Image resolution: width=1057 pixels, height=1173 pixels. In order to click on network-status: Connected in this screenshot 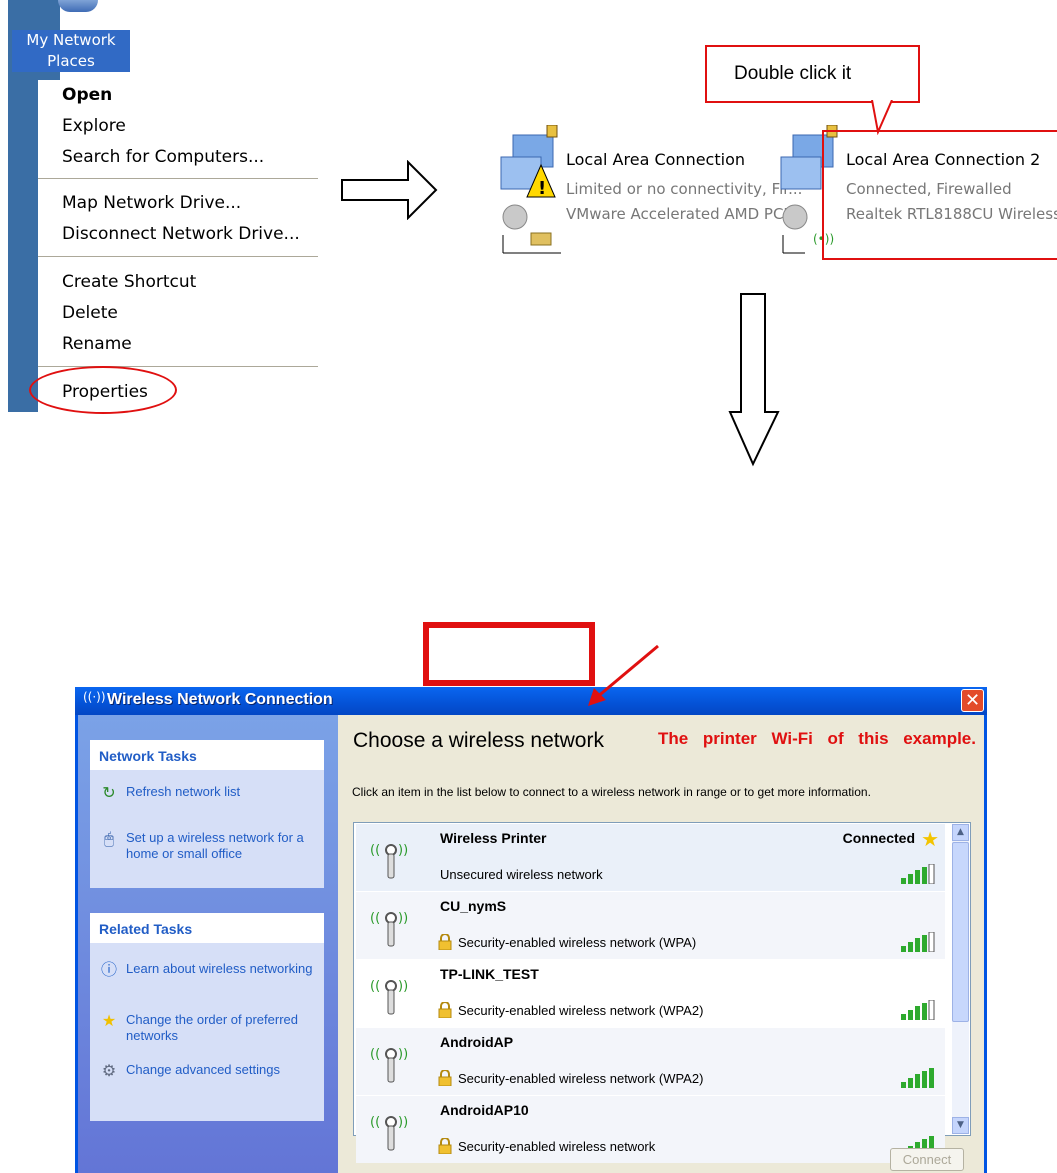, I will do `click(878, 838)`.